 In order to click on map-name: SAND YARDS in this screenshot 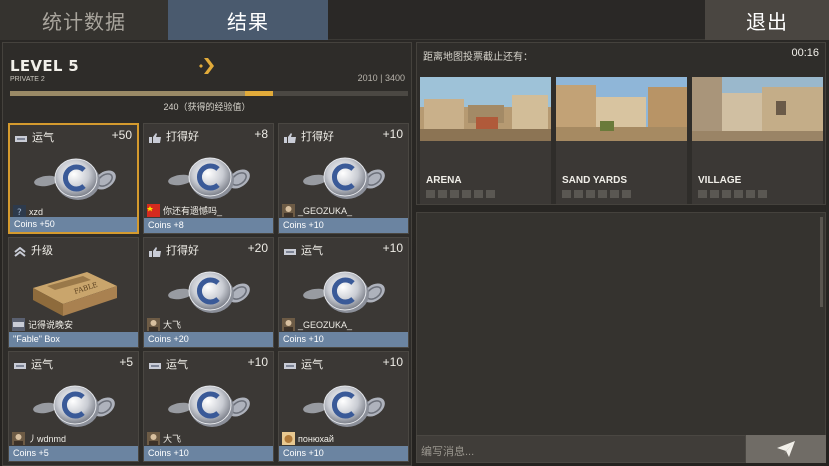, I will do `click(595, 180)`.